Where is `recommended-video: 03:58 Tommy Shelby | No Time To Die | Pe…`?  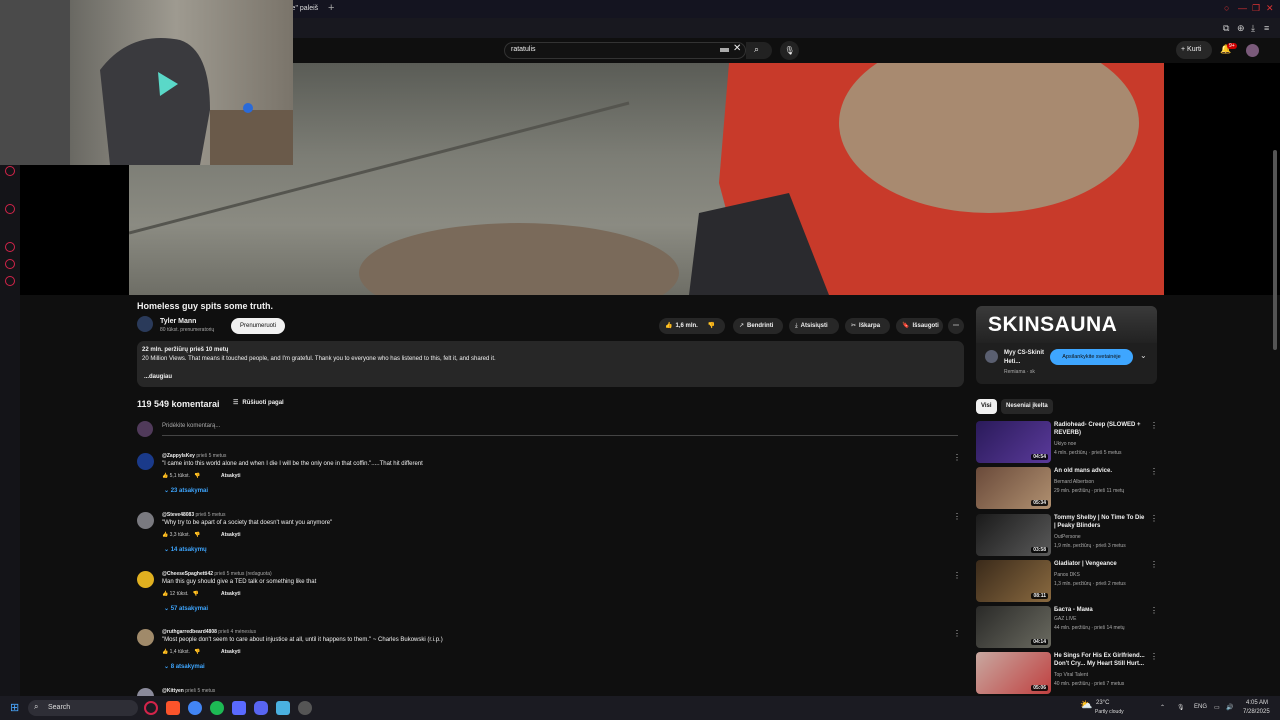
recommended-video: 03:58 Tommy Shelby | No Time To Die | Pe… is located at coordinates (1067, 536).